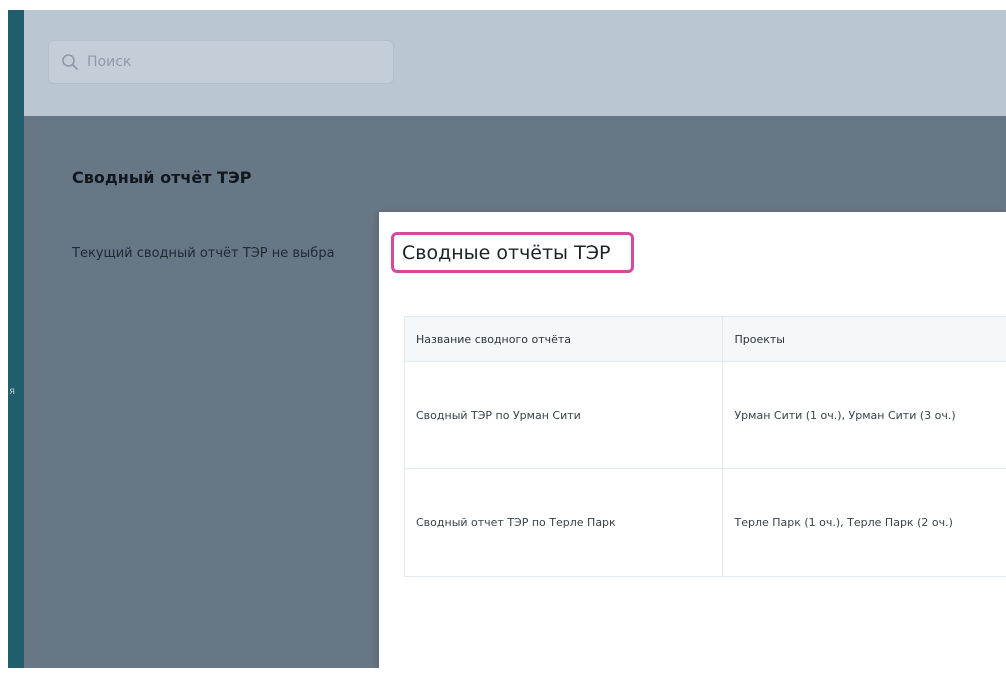 The width and height of the screenshot is (1006, 676). What do you see at coordinates (843, 522) in the screenshot?
I see `projects-cell: Терле Парк (1 оч.), Терле Парк (2 оч.)` at bounding box center [843, 522].